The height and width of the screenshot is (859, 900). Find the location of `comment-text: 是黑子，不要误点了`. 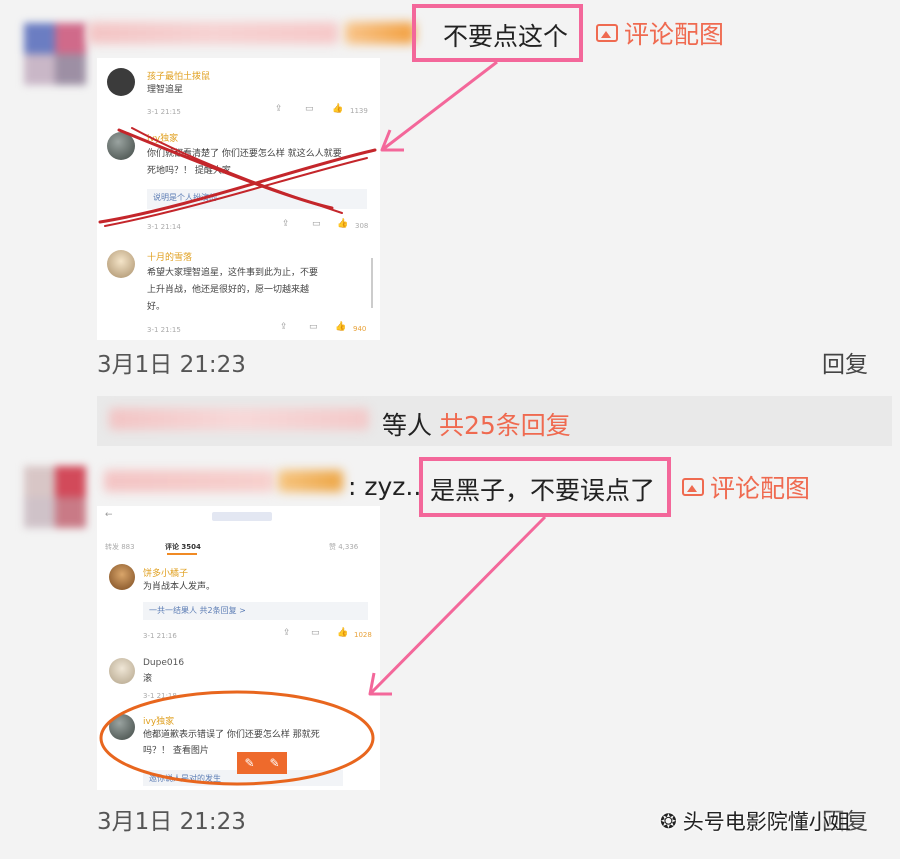

comment-text: 是黑子，不要误点了 is located at coordinates (543, 490).